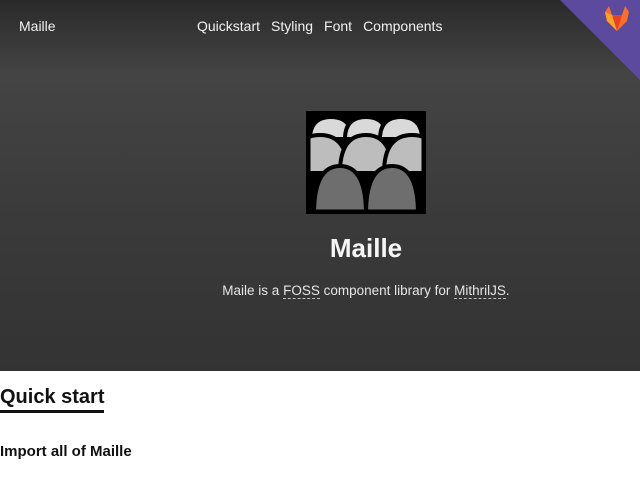 The width and height of the screenshot is (640, 480). What do you see at coordinates (228, 26) in the screenshot?
I see `nav-quickstart: Quickstart` at bounding box center [228, 26].